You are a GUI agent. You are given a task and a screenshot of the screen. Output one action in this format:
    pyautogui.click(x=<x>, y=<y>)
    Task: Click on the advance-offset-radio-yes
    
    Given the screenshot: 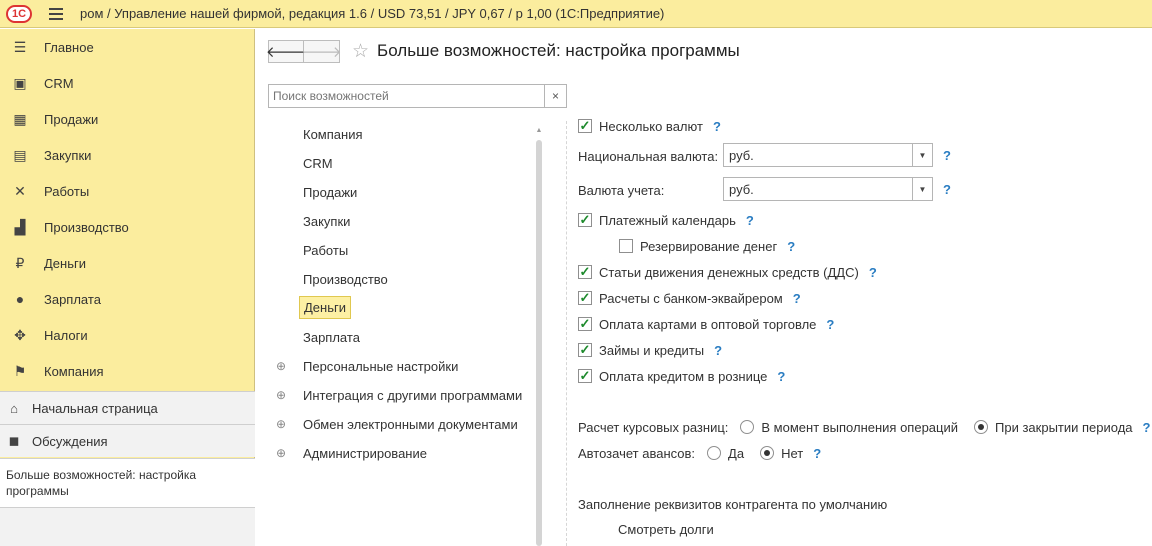 What is the action you would take?
    pyautogui.click(x=714, y=453)
    